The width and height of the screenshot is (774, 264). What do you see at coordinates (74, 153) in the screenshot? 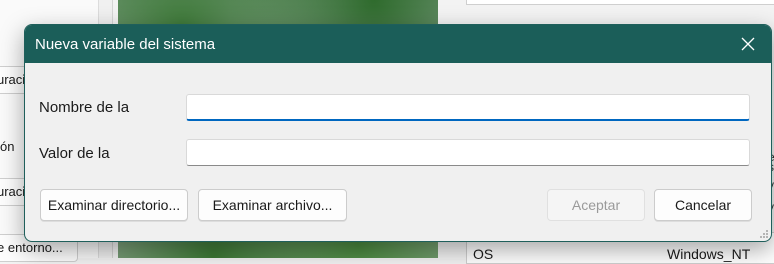
I see `variable-value-label: Valor de la` at bounding box center [74, 153].